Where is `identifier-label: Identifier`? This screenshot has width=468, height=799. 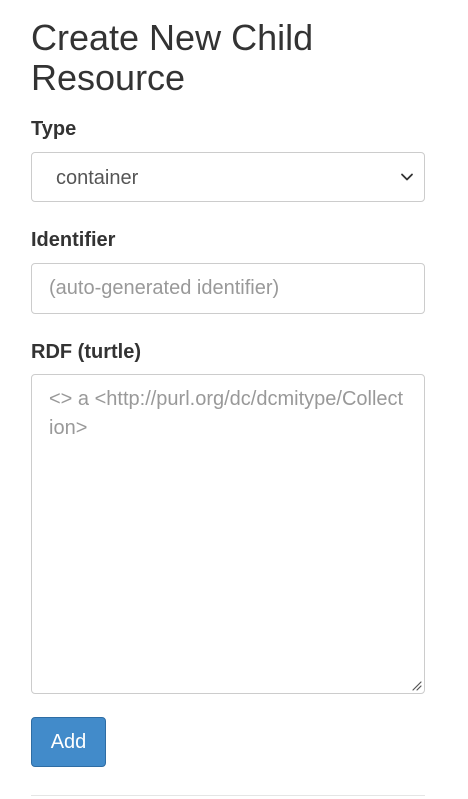 identifier-label: Identifier is located at coordinates (73, 240).